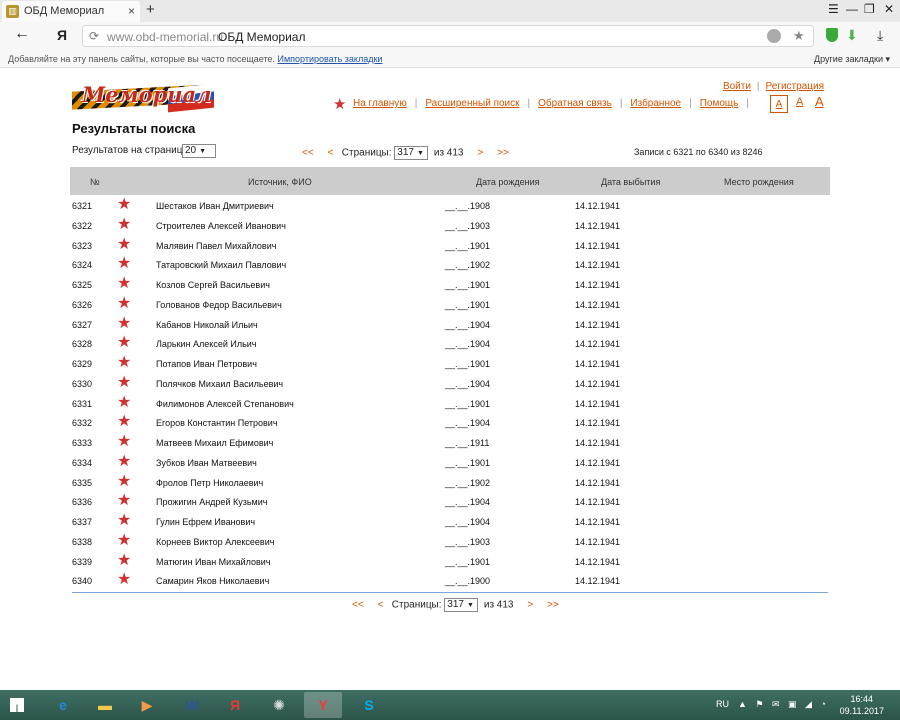 The width and height of the screenshot is (900, 720). What do you see at coordinates (63, 705) in the screenshot?
I see `ie-icon: e` at bounding box center [63, 705].